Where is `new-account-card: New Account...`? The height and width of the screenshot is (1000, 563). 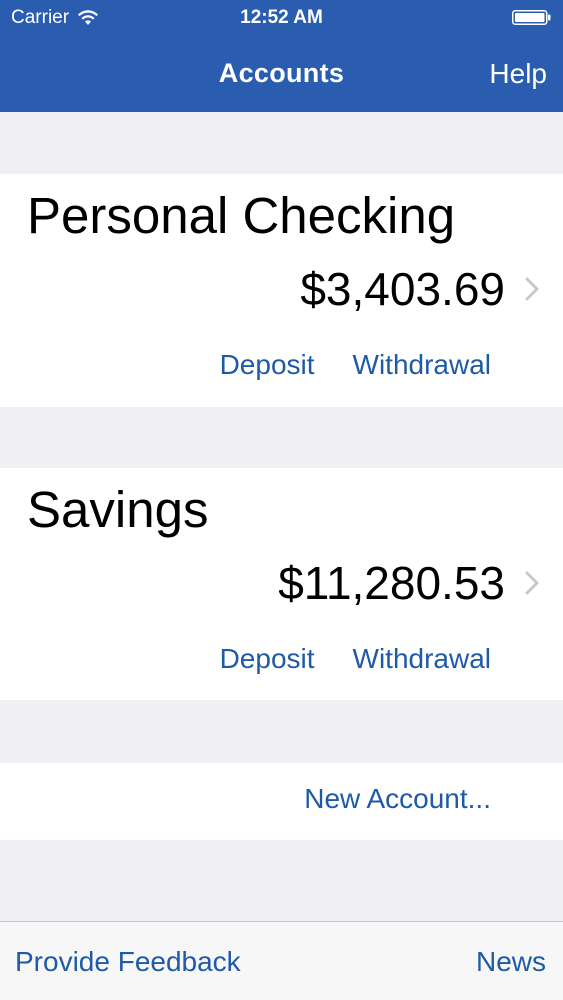
new-account-card: New Account... is located at coordinates (281, 801).